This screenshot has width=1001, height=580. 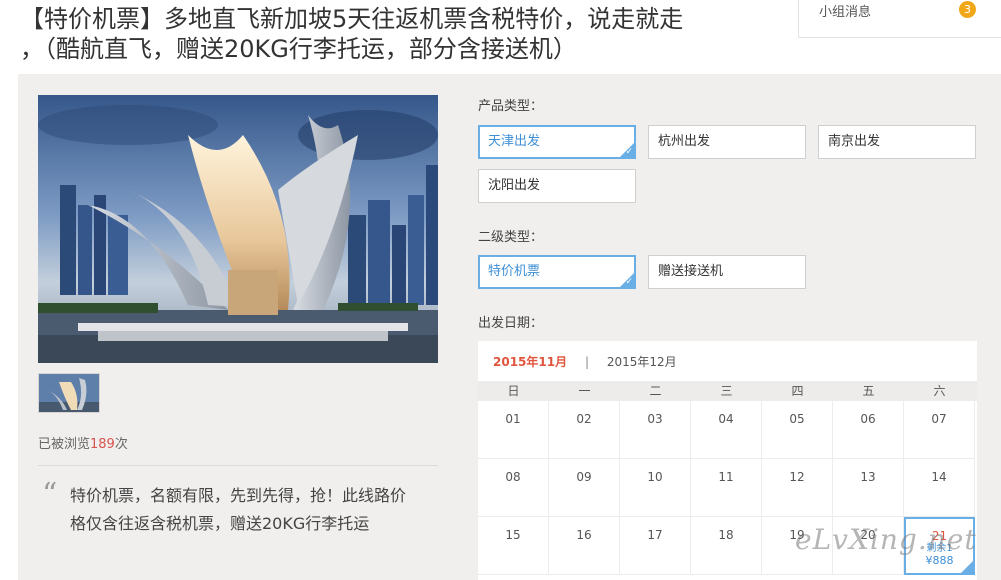 I want to click on quote-icon: “, so click(x=50, y=494).